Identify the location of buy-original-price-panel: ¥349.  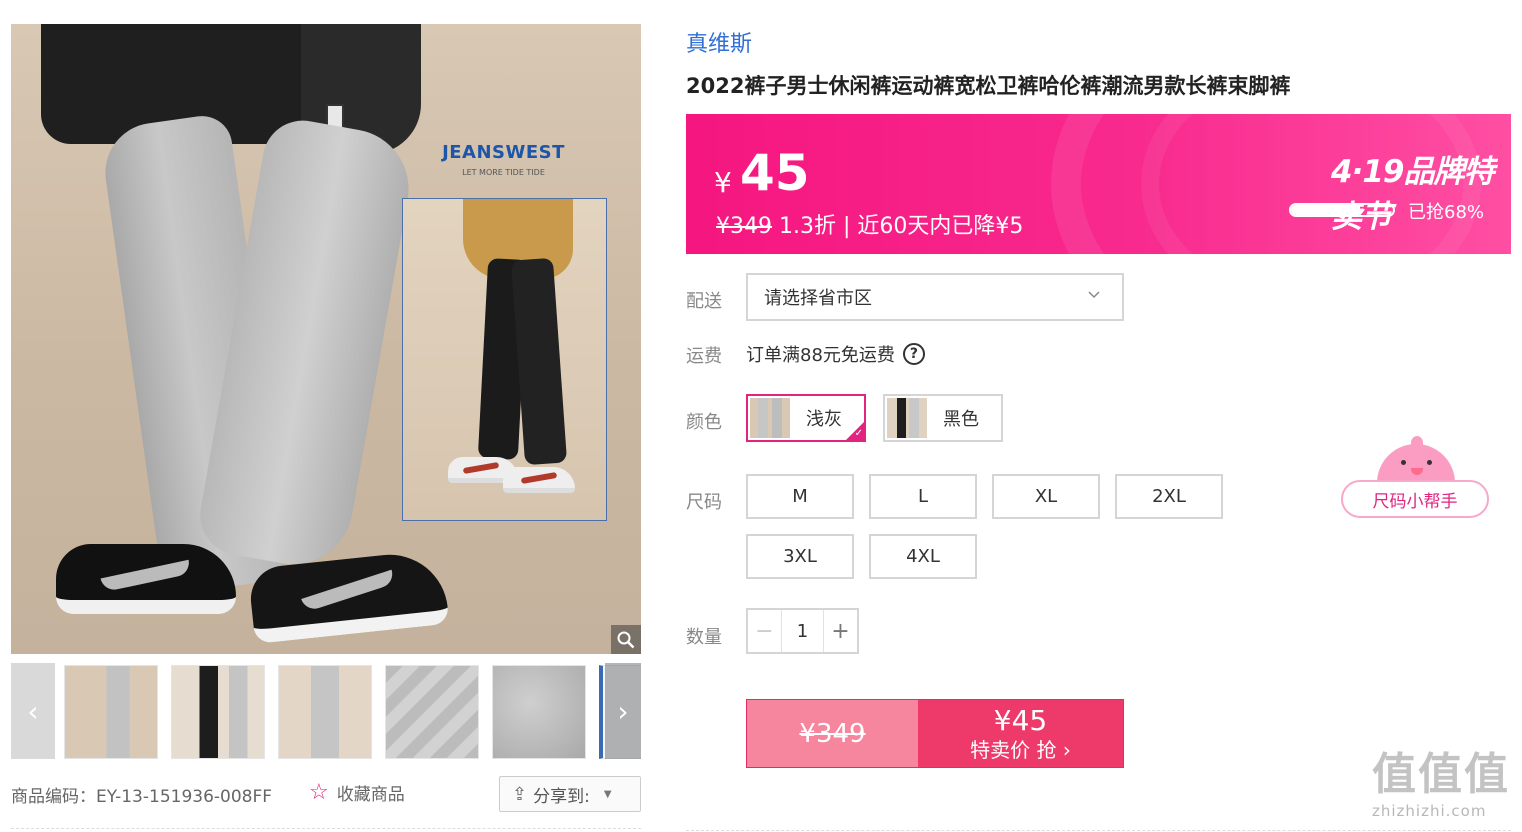
(832, 733).